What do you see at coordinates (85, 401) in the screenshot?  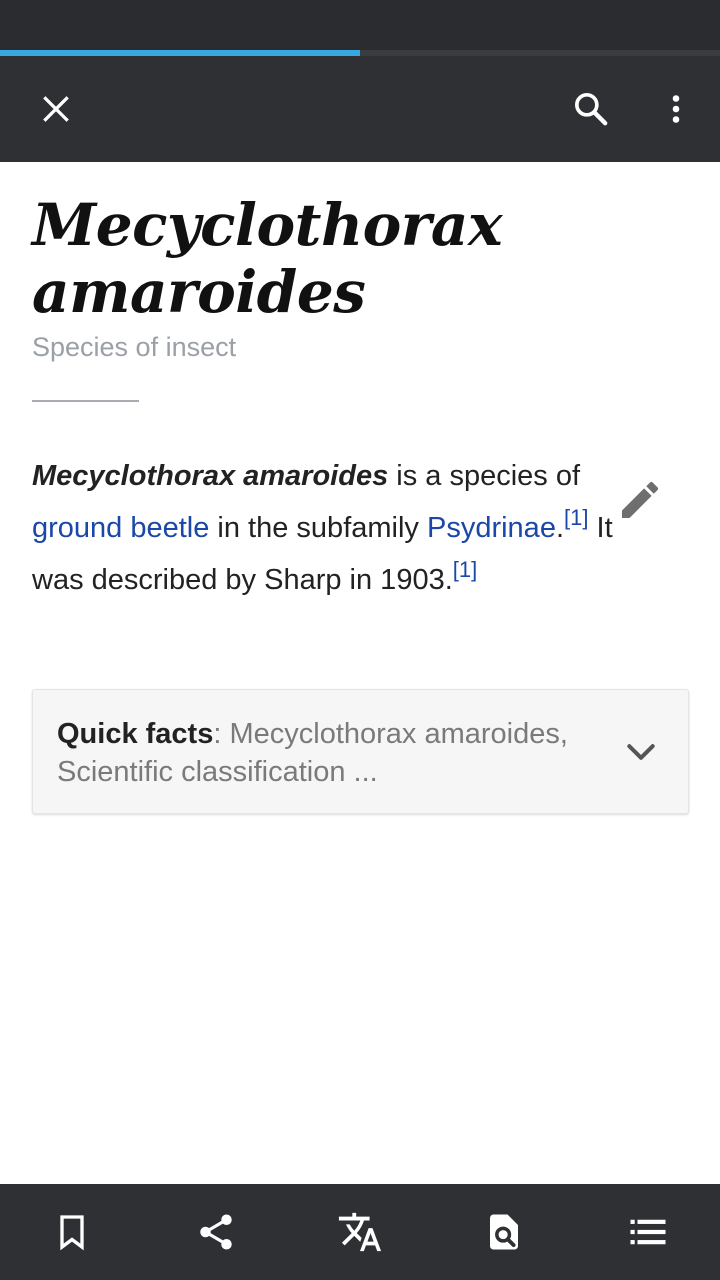 I see `title-divider` at bounding box center [85, 401].